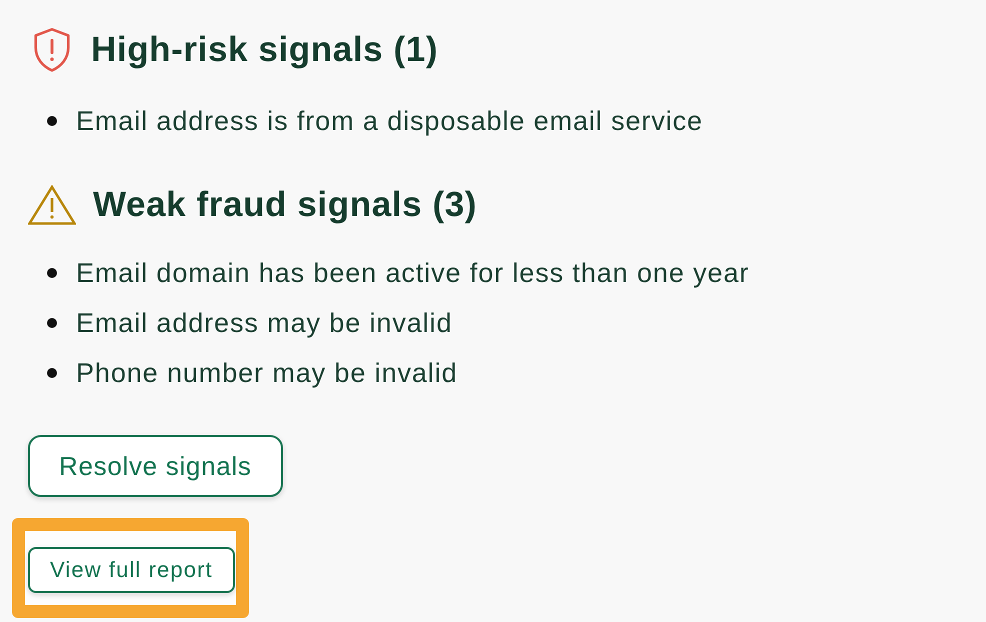 This screenshot has height=622, width=986. Describe the element at coordinates (52, 205) in the screenshot. I see `warning-triangle-icon` at that location.